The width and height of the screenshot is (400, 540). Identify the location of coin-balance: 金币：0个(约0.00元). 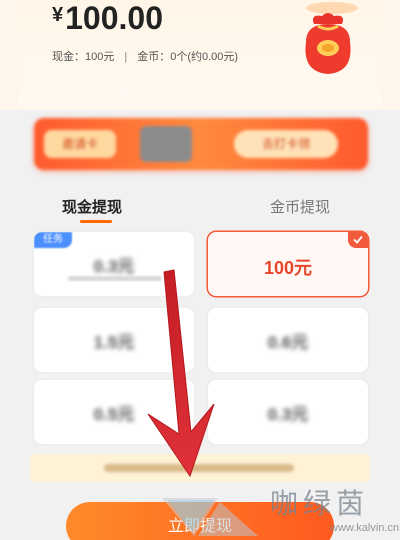
(188, 57).